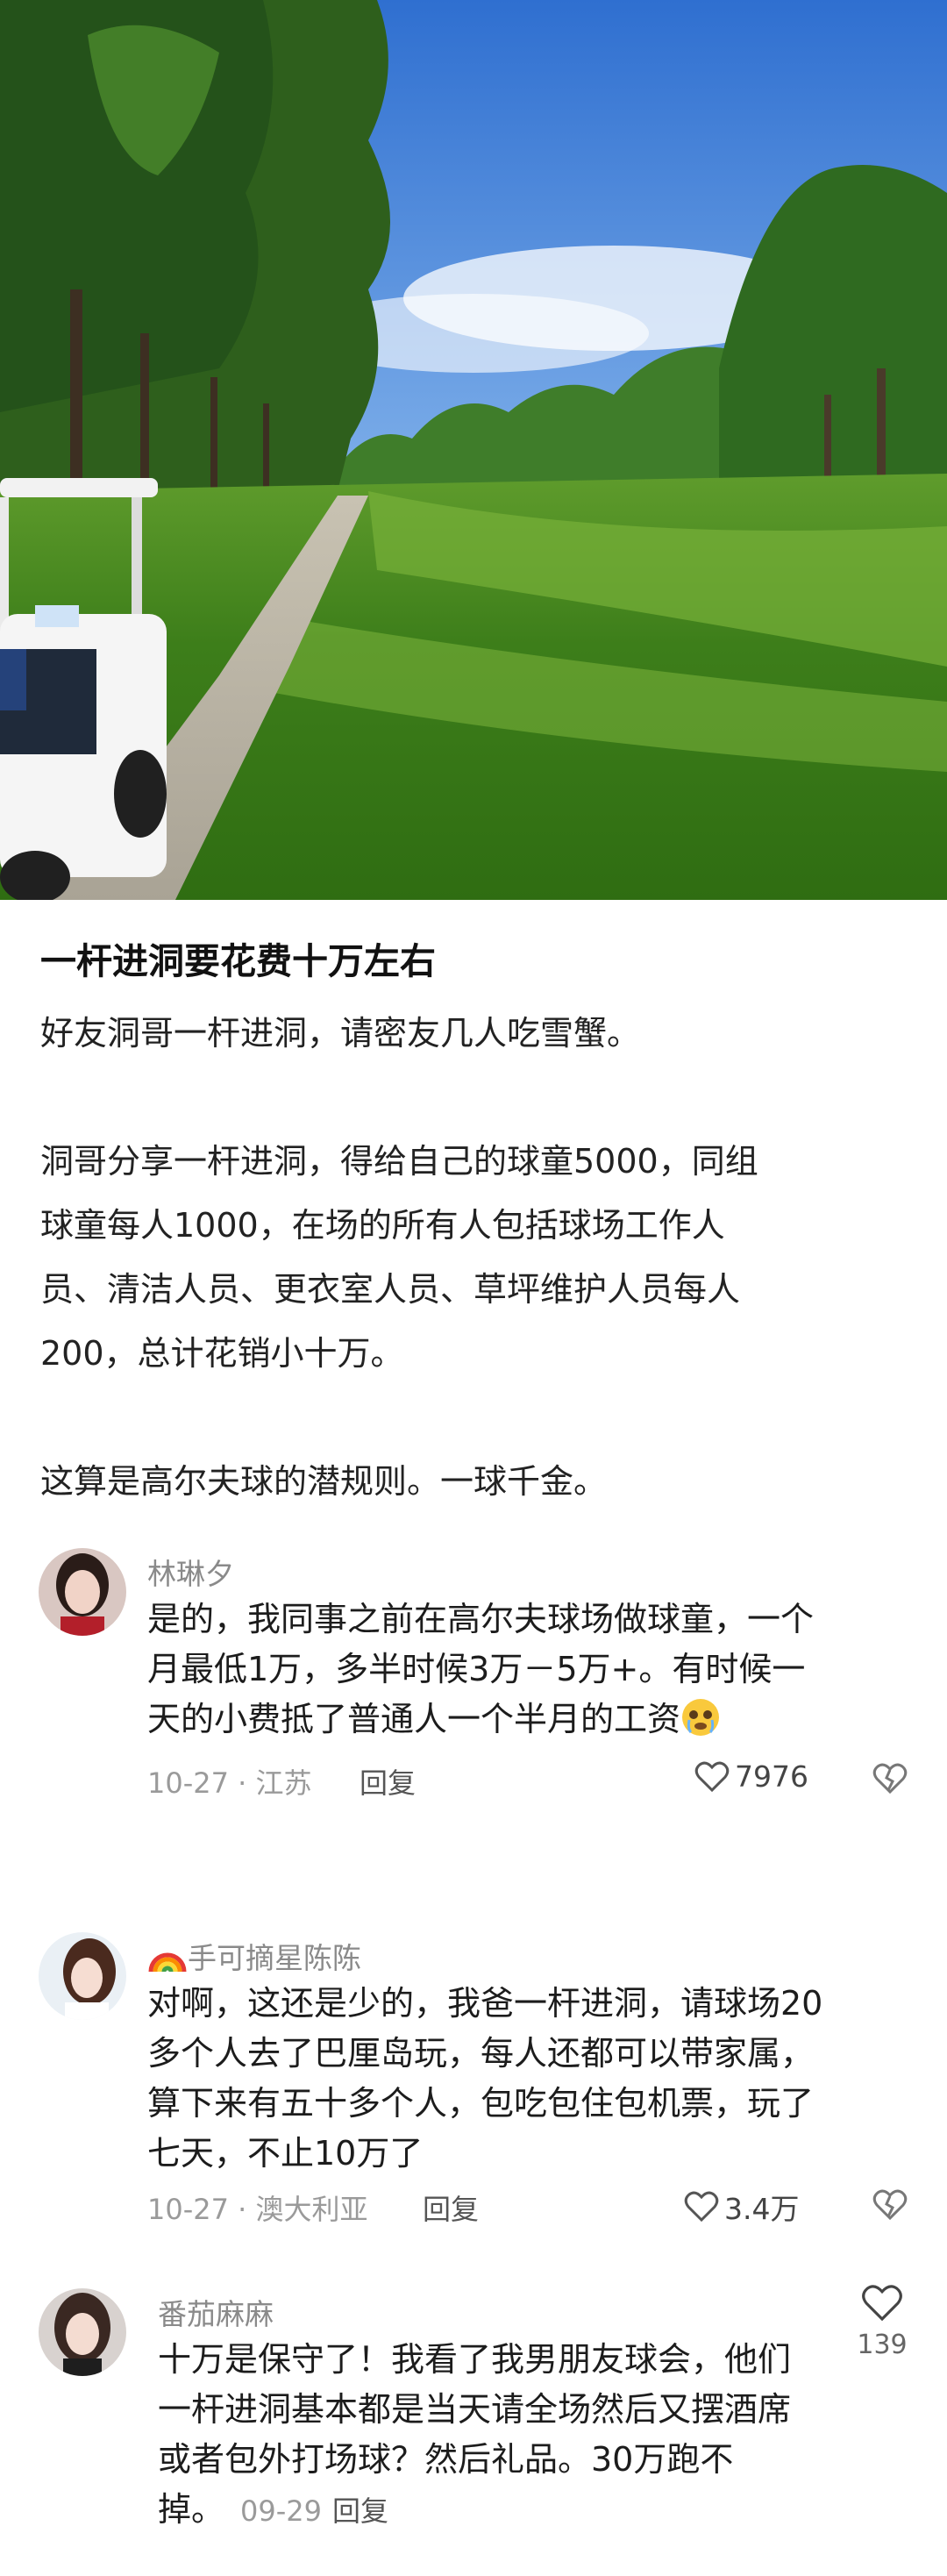 The image size is (947, 2576). What do you see at coordinates (238, 961) in the screenshot?
I see `post-title: 一杆进洞要花费十万左右` at bounding box center [238, 961].